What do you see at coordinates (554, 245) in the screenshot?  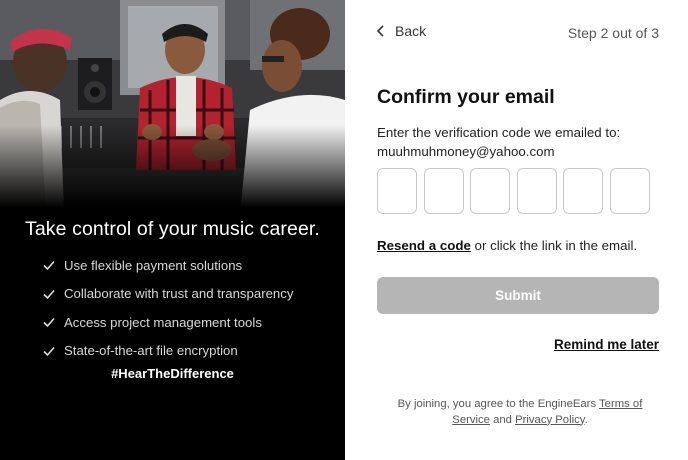 I see `resend-suffix: or click the link in the email.` at bounding box center [554, 245].